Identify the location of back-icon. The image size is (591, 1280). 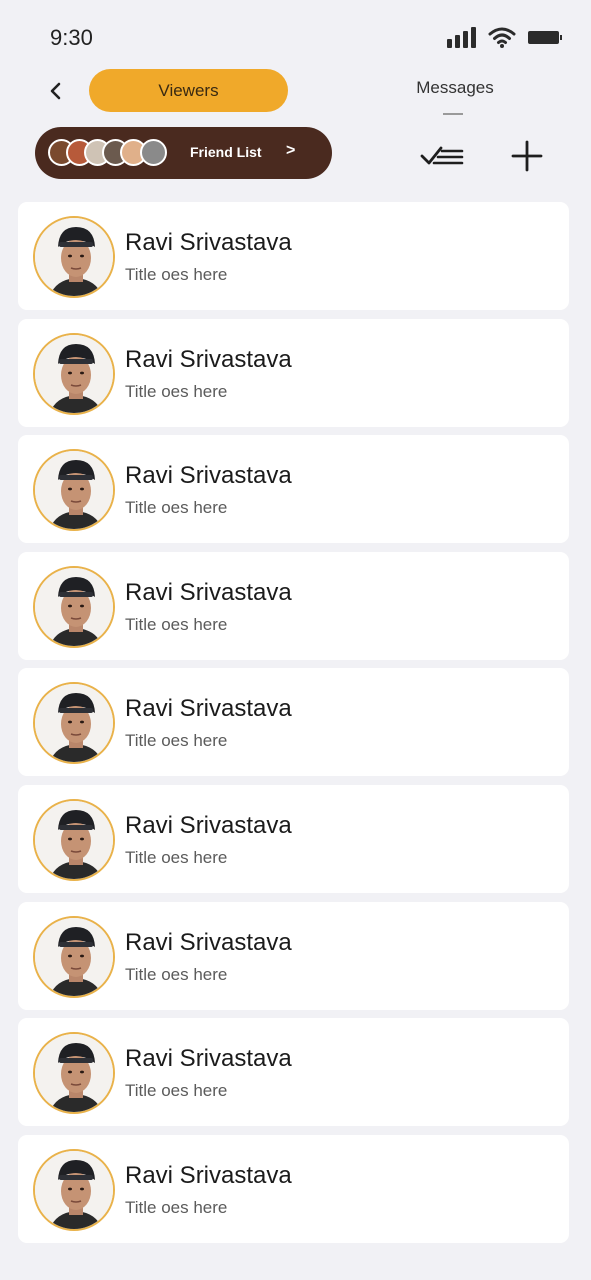
(55, 91).